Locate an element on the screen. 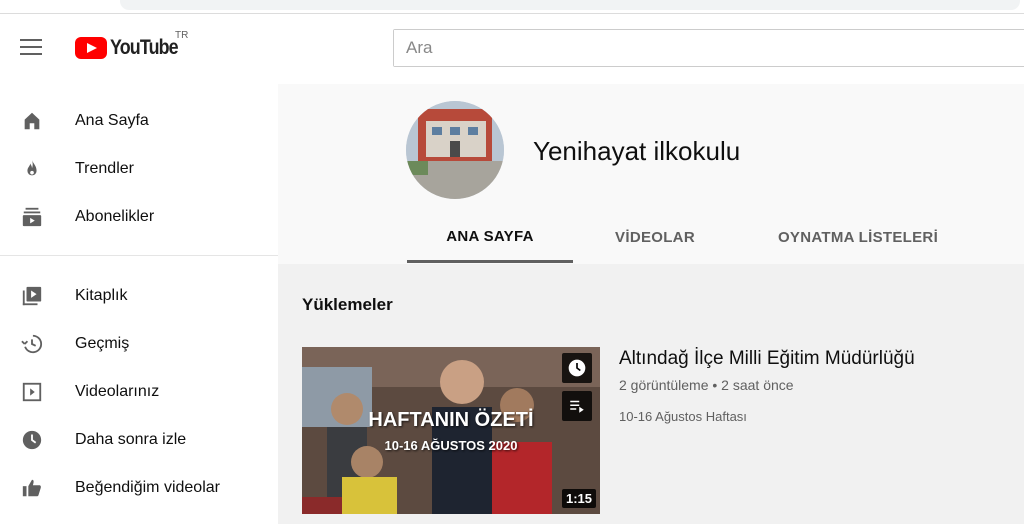  region-code: TR is located at coordinates (182, 35).